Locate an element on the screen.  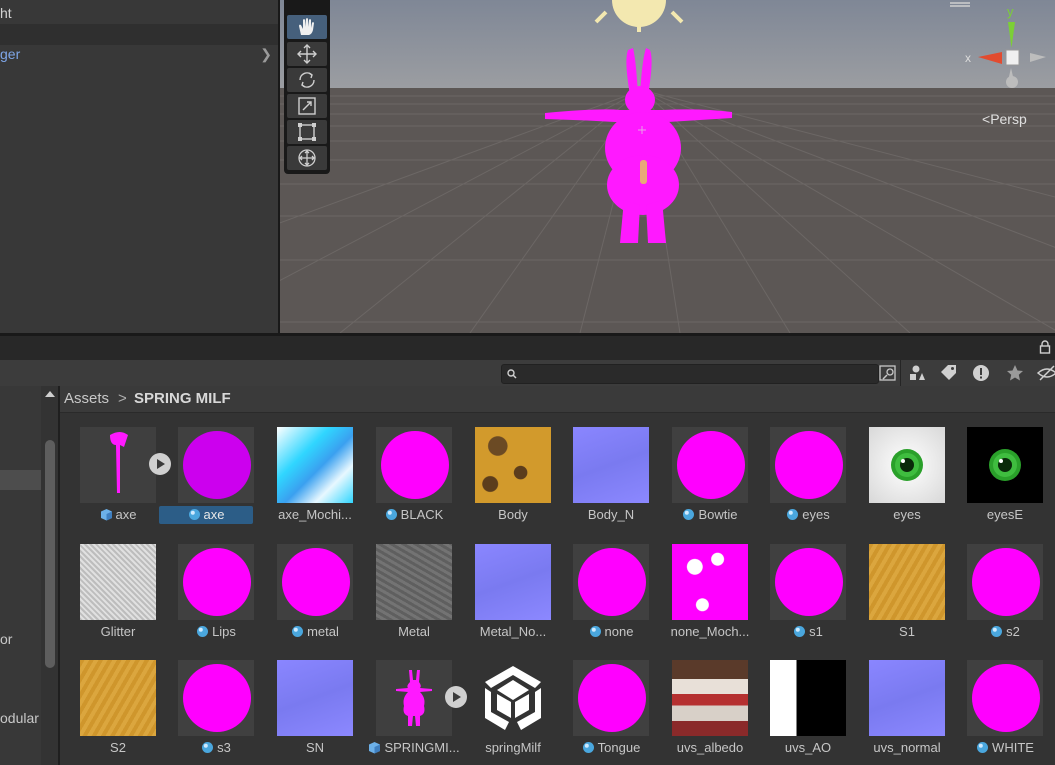
asset-item: uvs_normal is located at coordinates (906, 710).